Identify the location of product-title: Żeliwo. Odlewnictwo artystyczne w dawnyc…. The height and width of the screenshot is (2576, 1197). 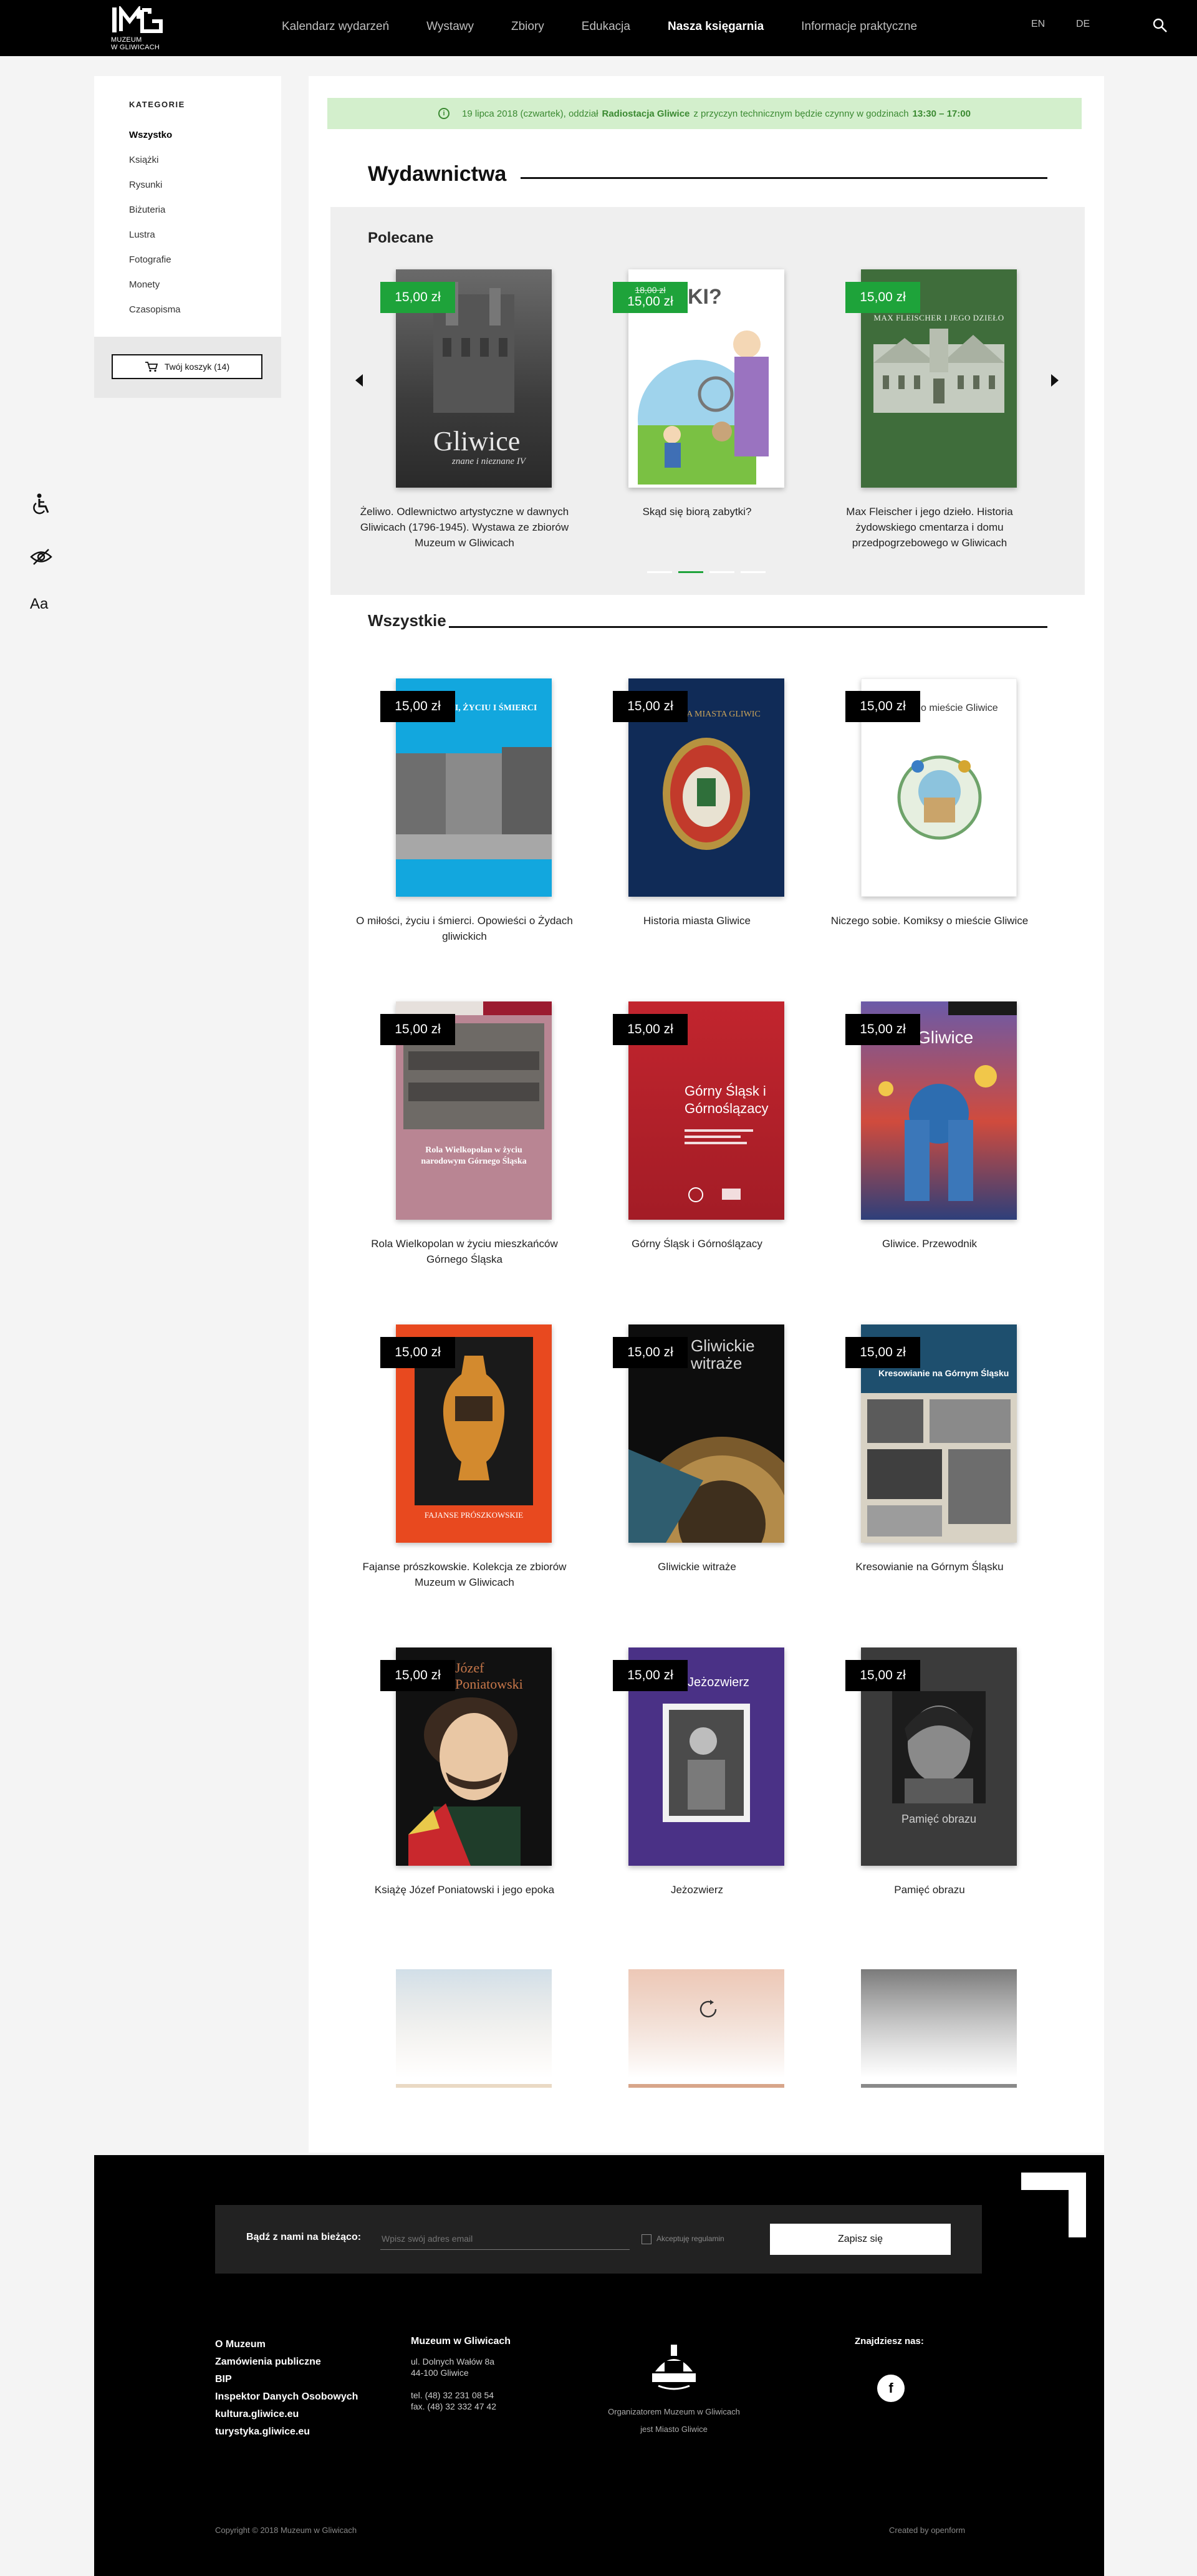
(464, 527).